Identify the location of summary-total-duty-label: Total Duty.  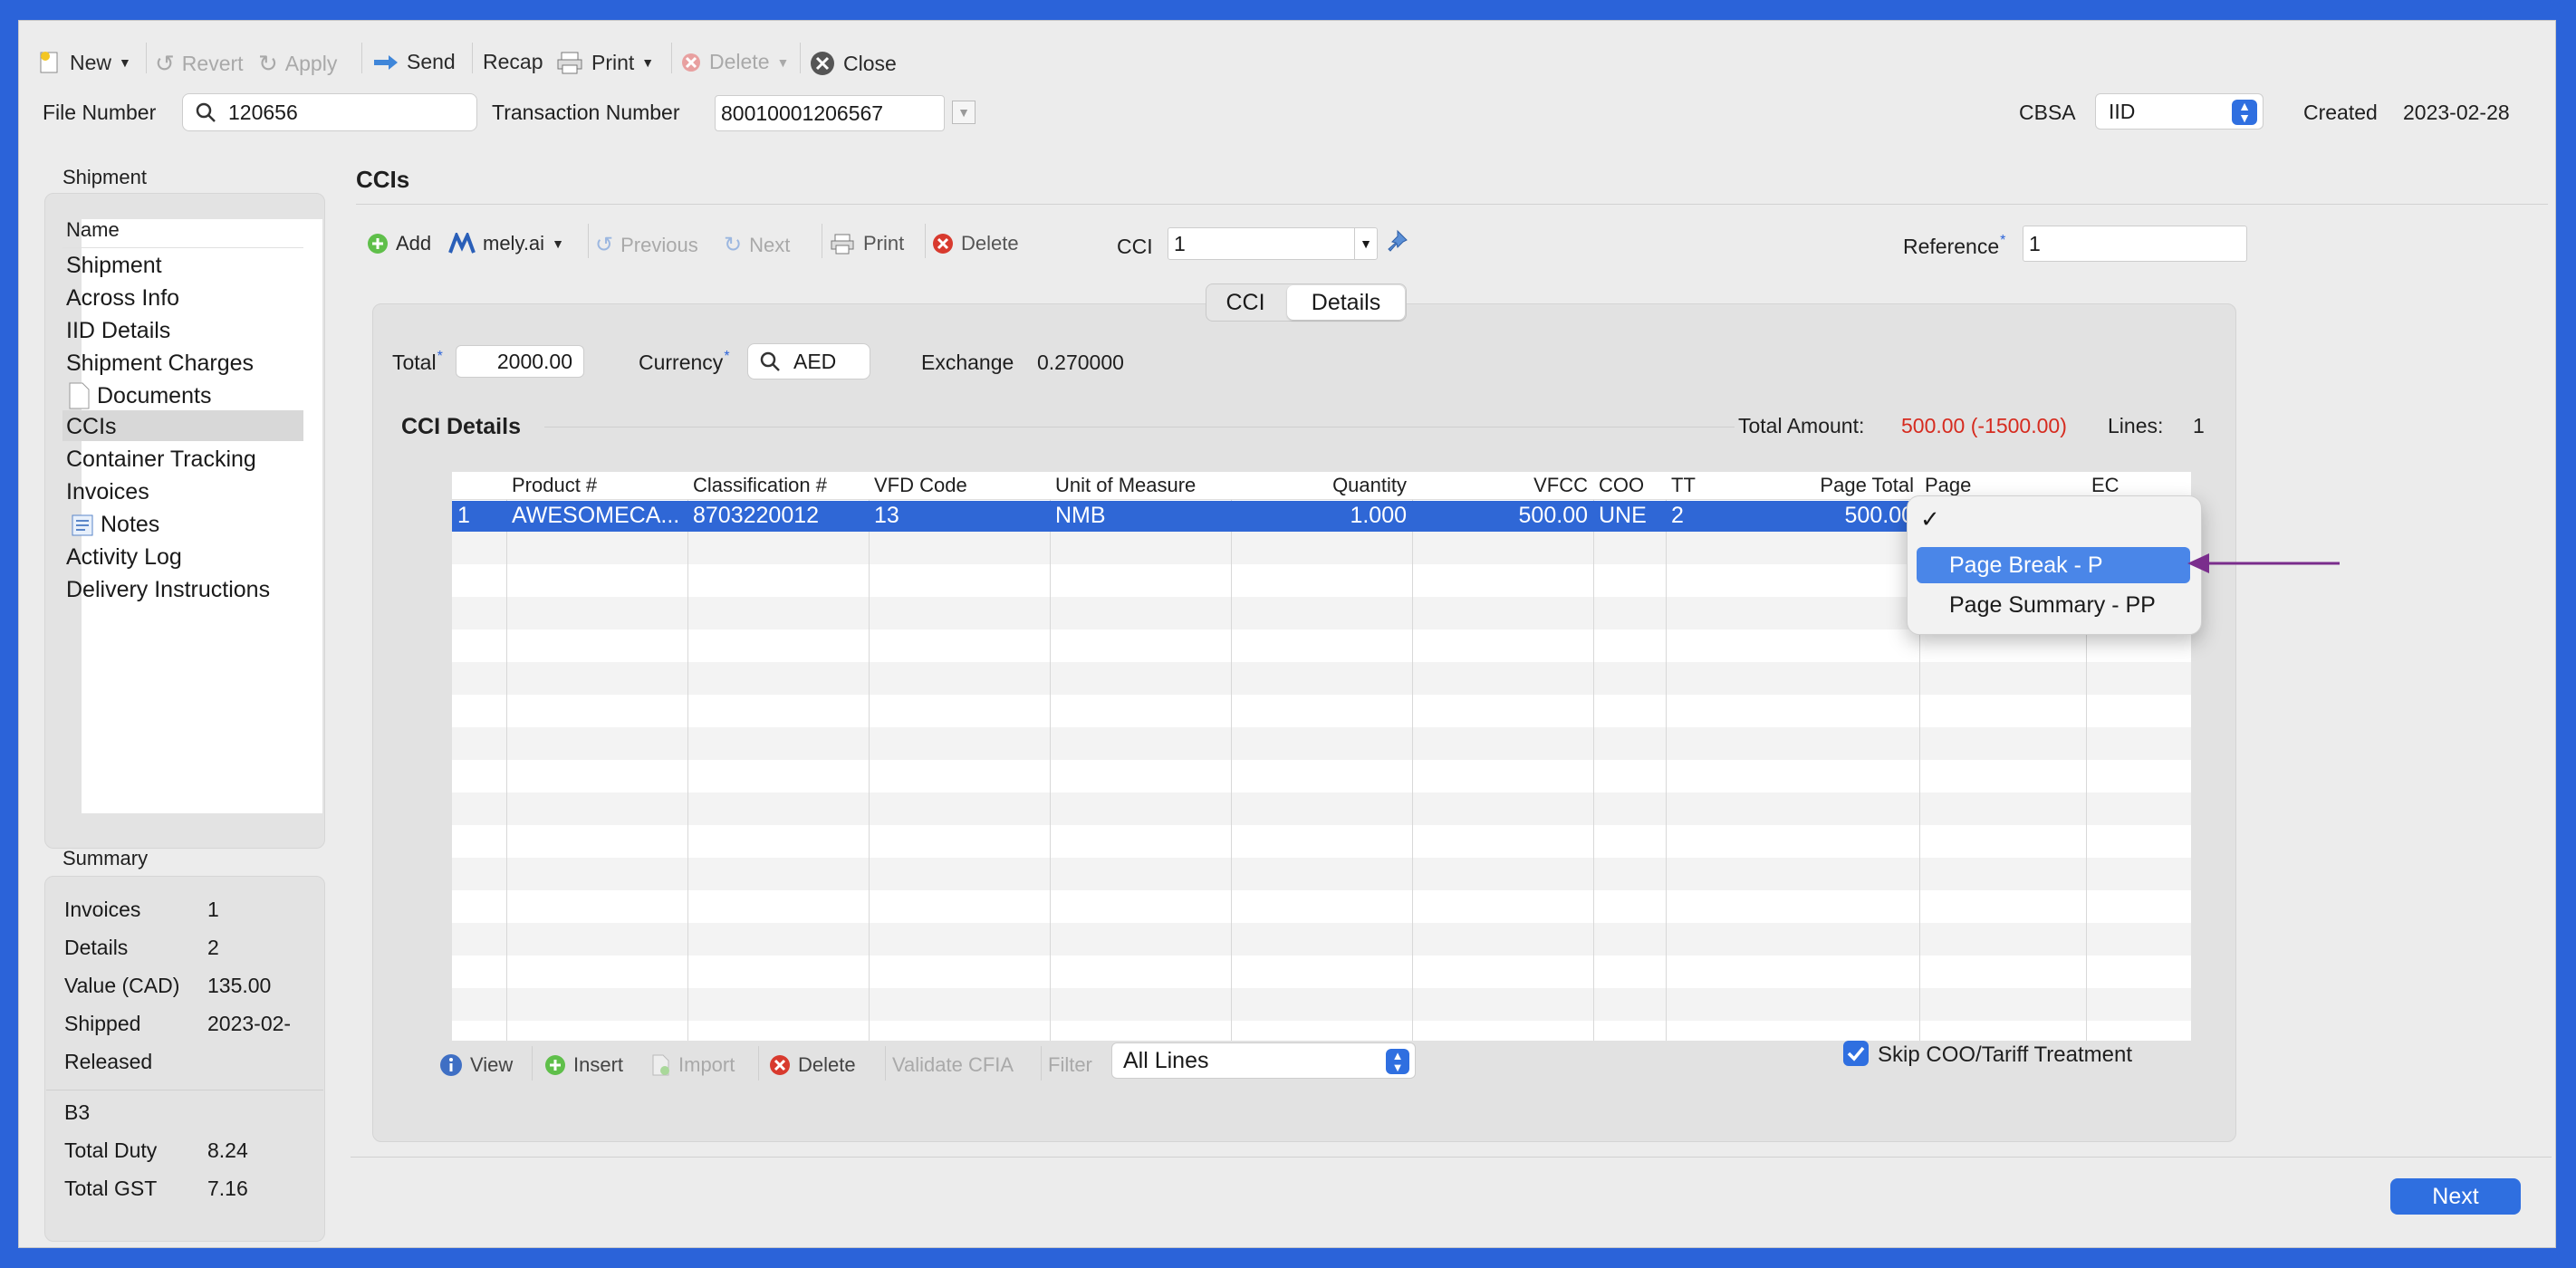
(111, 1150).